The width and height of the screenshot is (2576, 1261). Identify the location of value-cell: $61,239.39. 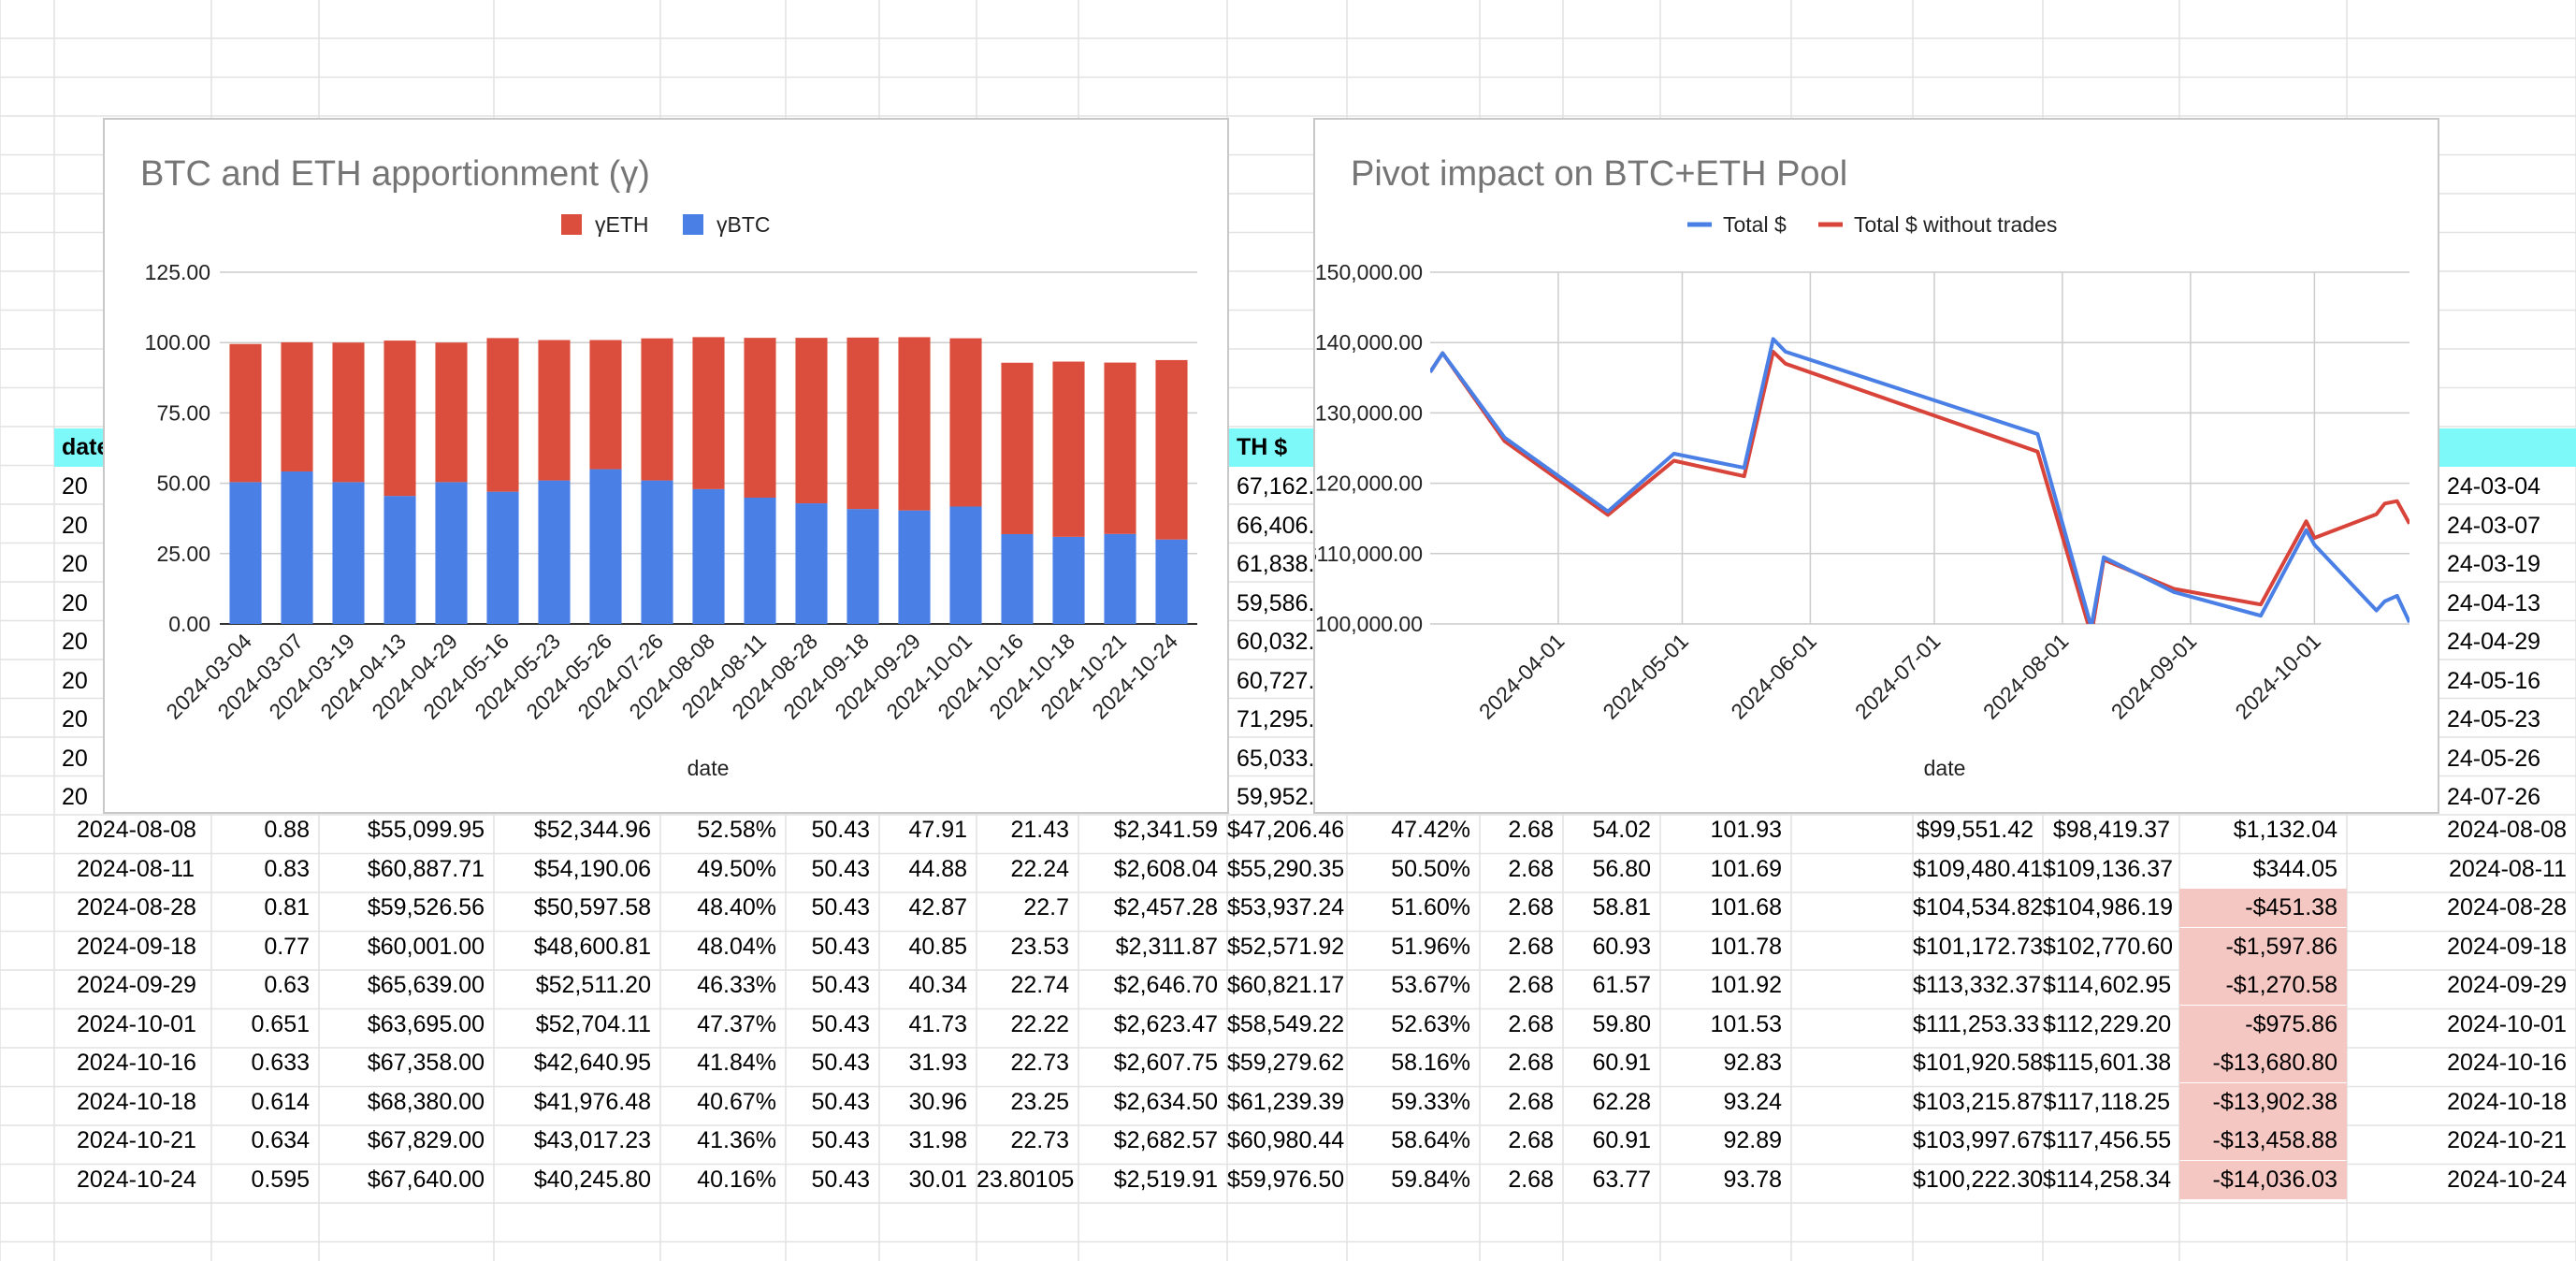
(1287, 1102).